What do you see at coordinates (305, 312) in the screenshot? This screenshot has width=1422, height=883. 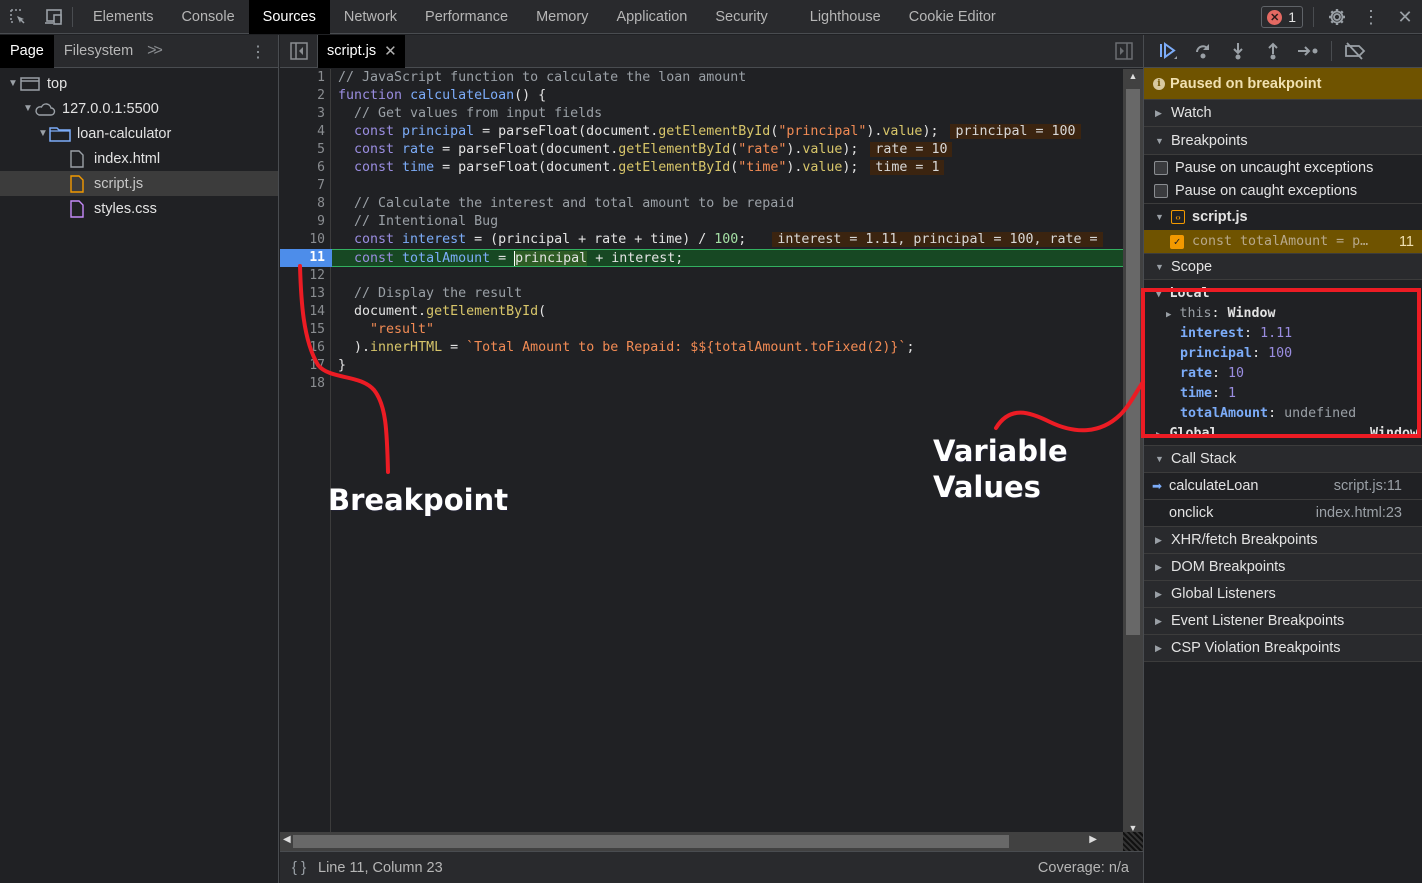 I see `line-number: 14` at bounding box center [305, 312].